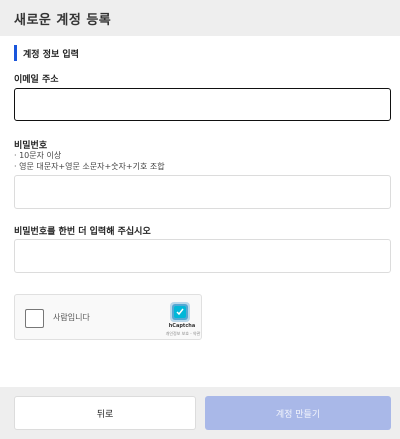 The image size is (400, 439). Describe the element at coordinates (38, 155) in the screenshot. I see `password-hint-length: · 10문자 이상` at that location.